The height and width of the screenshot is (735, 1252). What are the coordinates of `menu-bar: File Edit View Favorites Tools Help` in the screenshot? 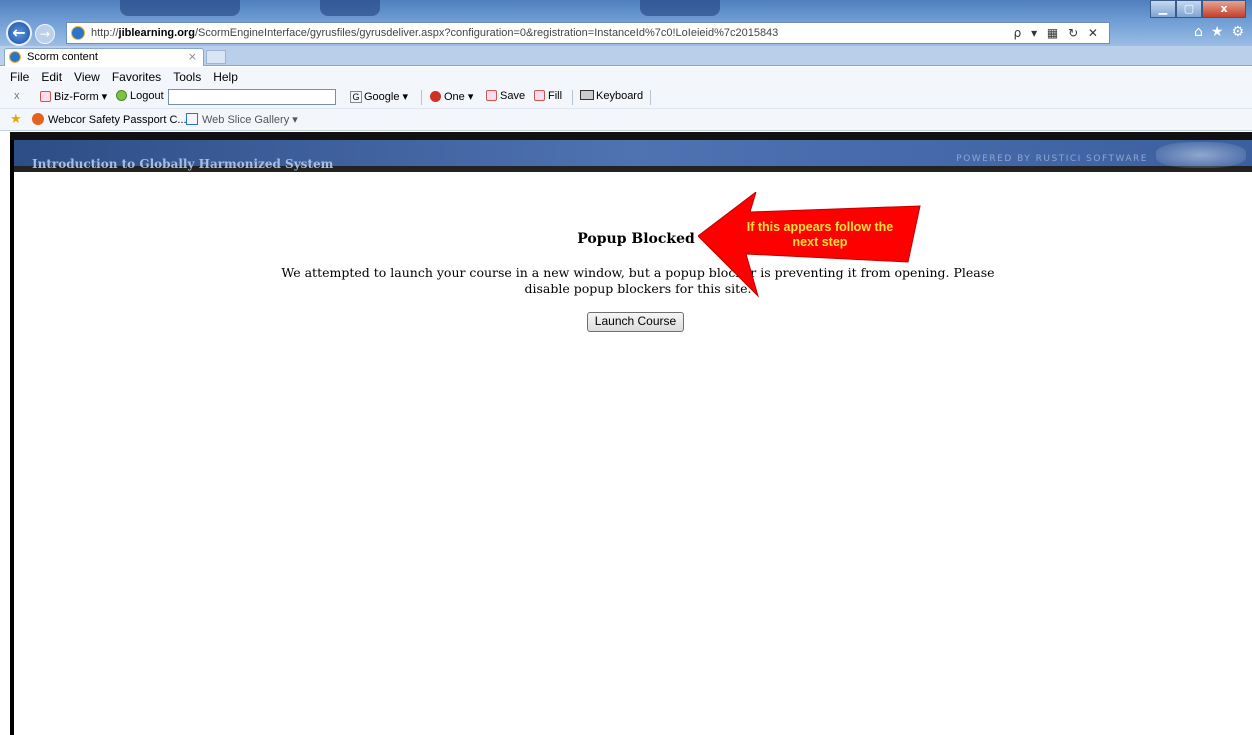 It's located at (626, 77).